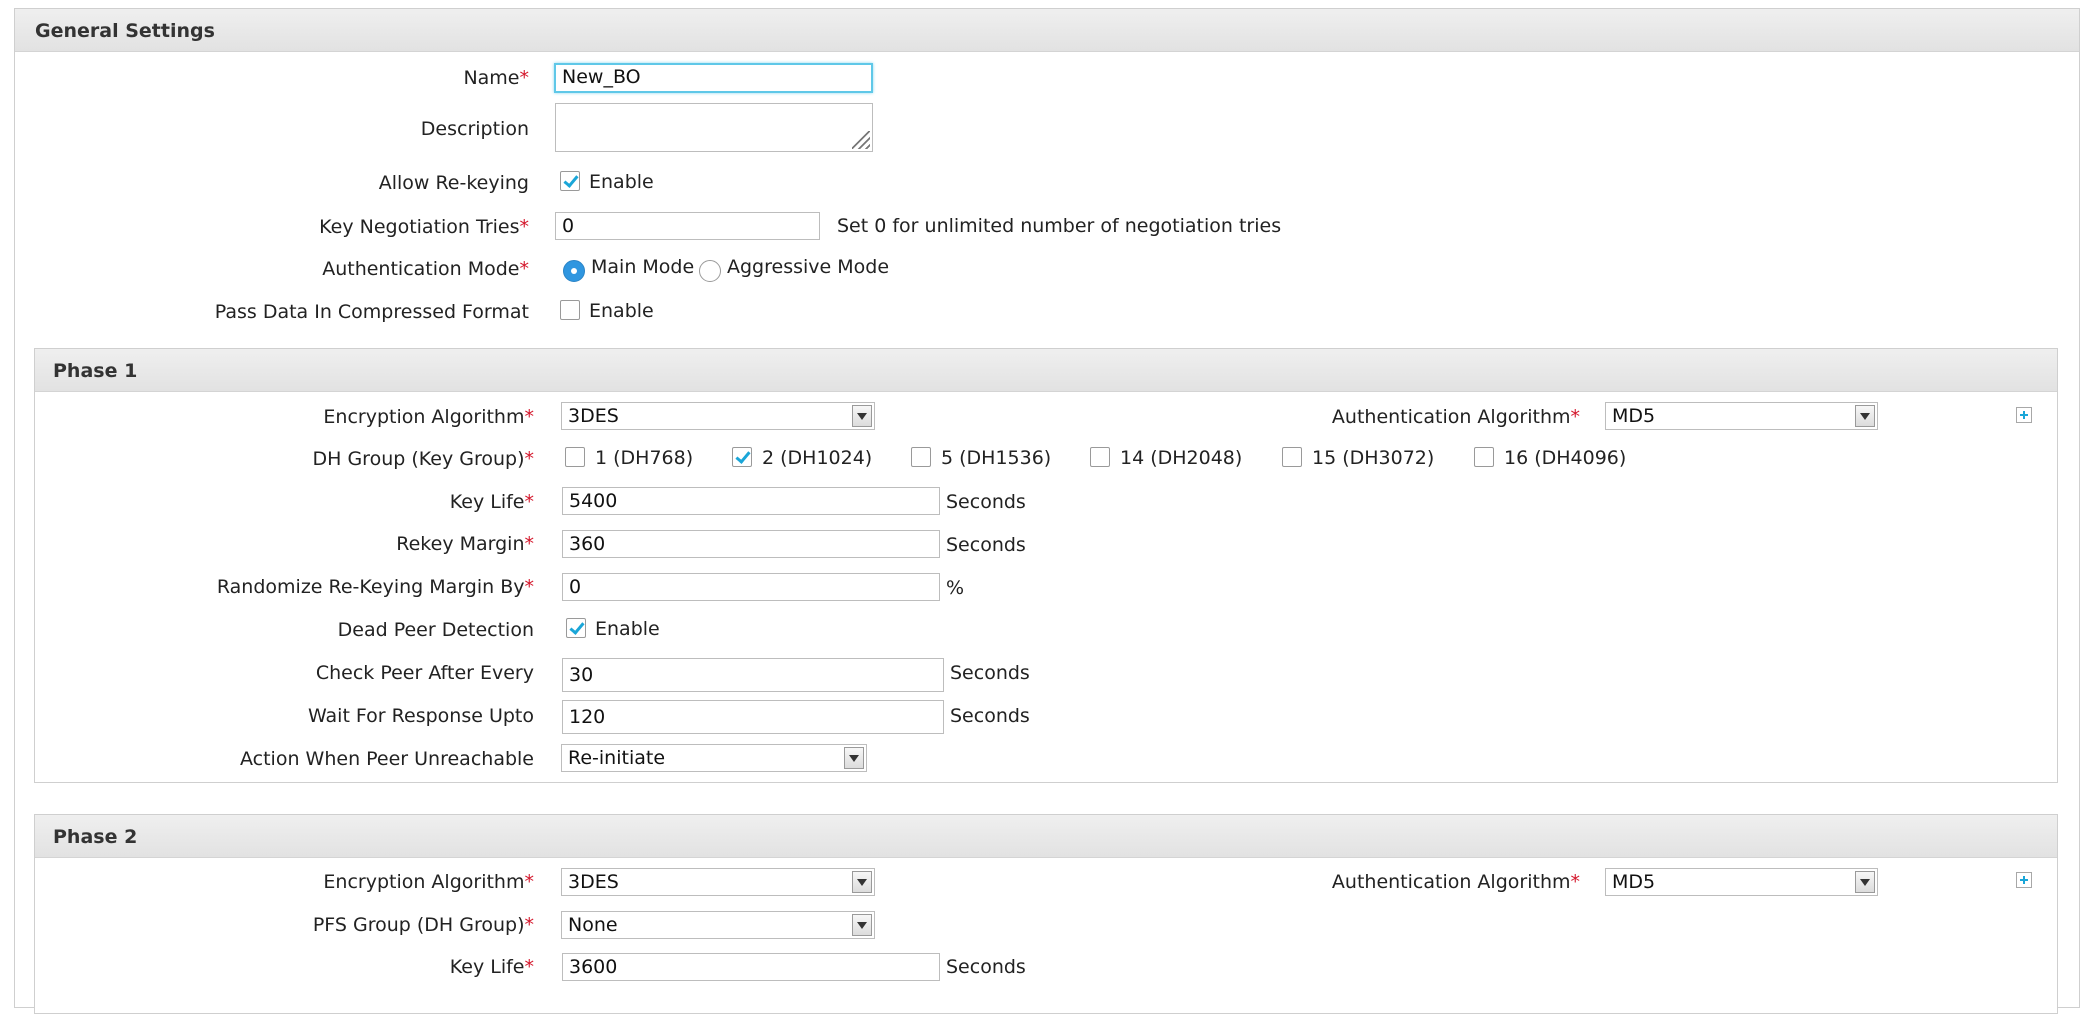  What do you see at coordinates (718, 416) in the screenshot?
I see `p1-enc-select: 3DES` at bounding box center [718, 416].